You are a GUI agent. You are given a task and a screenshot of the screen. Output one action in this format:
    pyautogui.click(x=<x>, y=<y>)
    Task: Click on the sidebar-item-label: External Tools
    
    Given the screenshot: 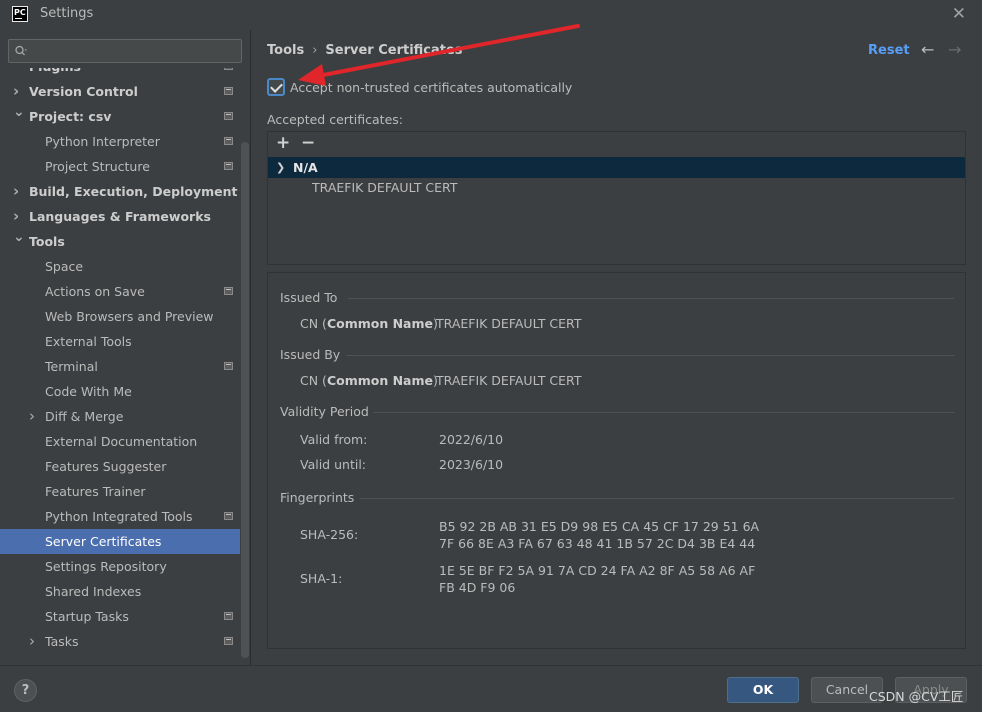 What is the action you would take?
    pyautogui.click(x=88, y=341)
    